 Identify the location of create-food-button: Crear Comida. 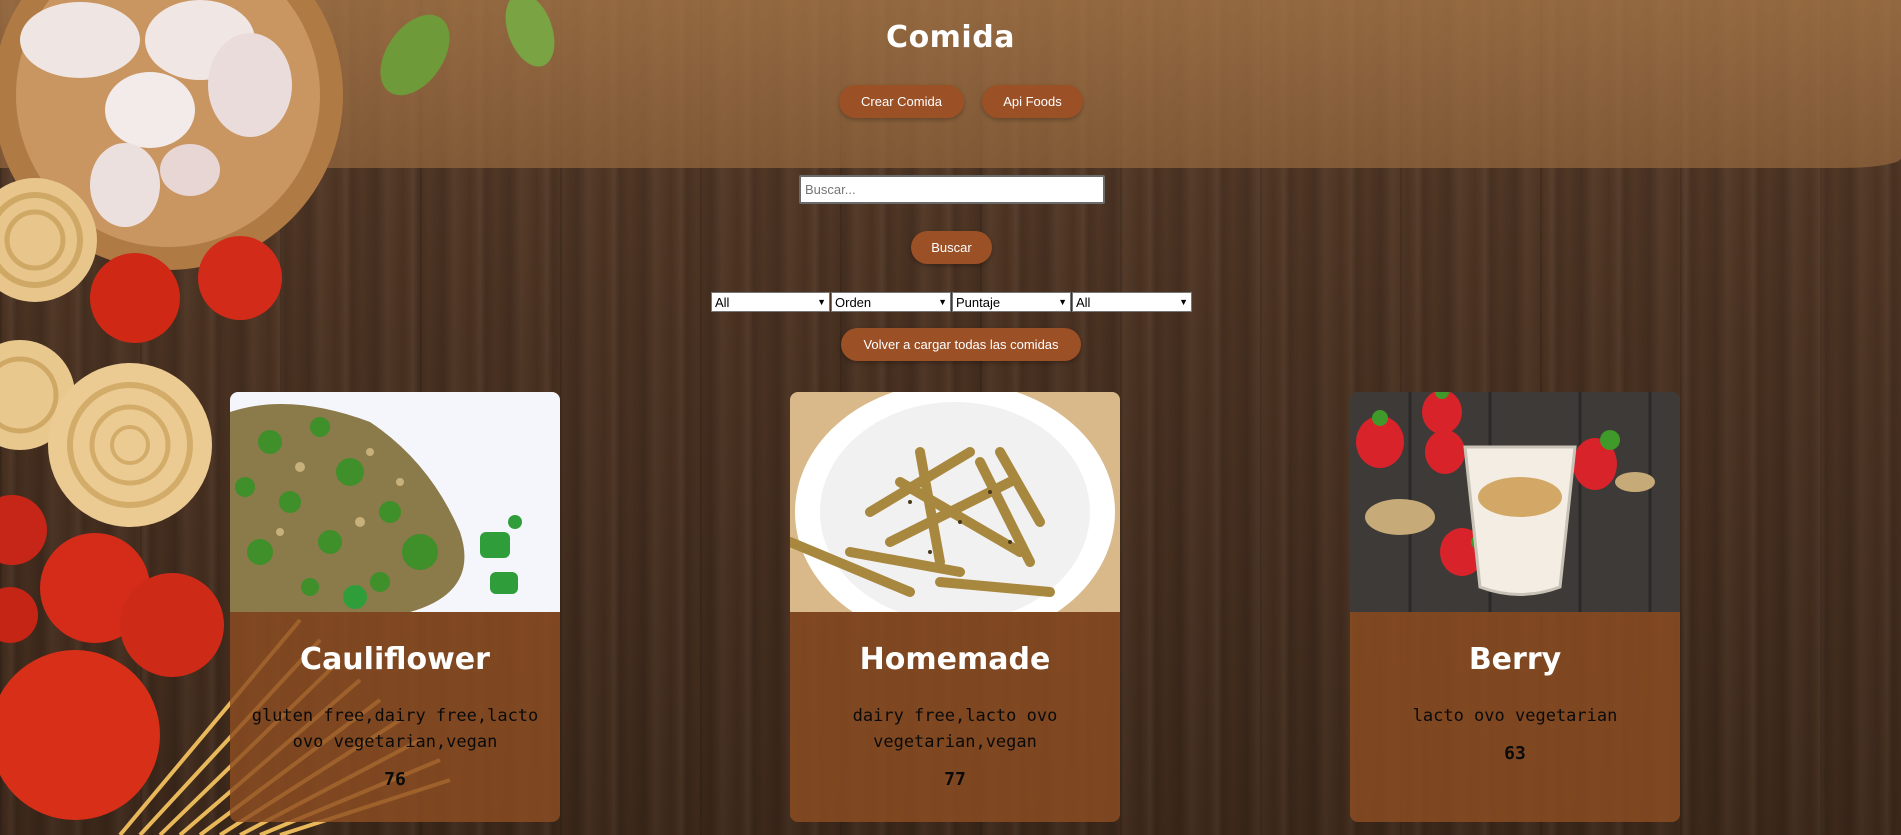
(901, 101).